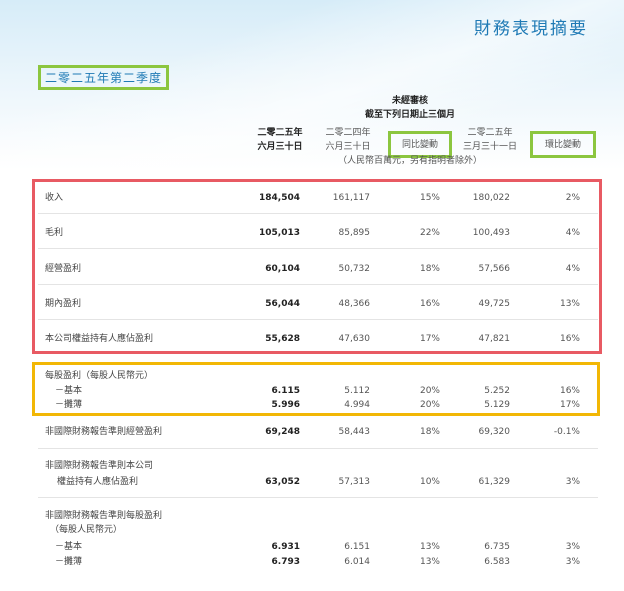 This screenshot has height=591, width=624. What do you see at coordinates (285, 562) in the screenshot?
I see `value-2025q2: 6.793` at bounding box center [285, 562].